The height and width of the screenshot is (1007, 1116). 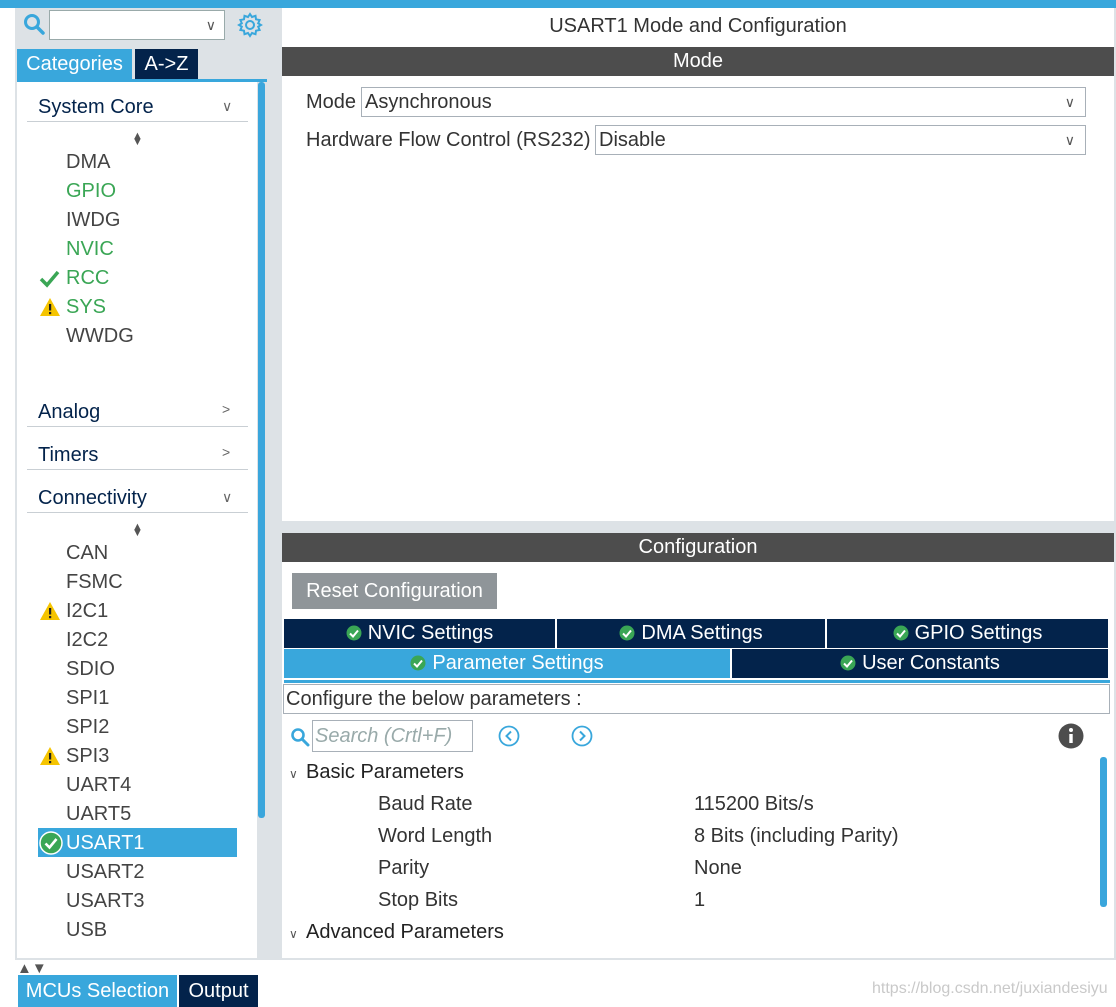 I want to click on parameter-list-scrollbar, so click(x=1103, y=832).